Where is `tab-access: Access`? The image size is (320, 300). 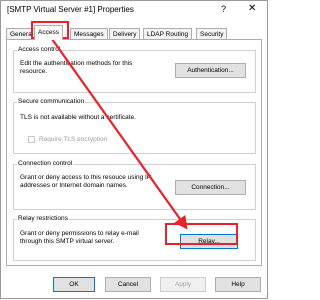 tab-access: Access is located at coordinates (48, 32).